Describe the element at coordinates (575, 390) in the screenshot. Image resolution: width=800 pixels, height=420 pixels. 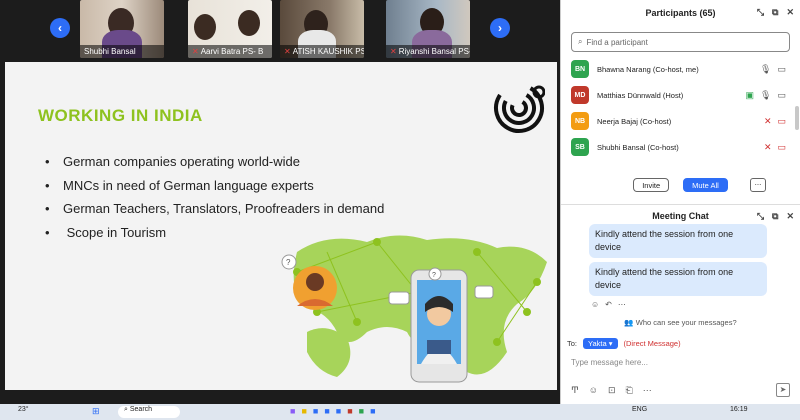
I see `format-icon: Ͳ` at that location.